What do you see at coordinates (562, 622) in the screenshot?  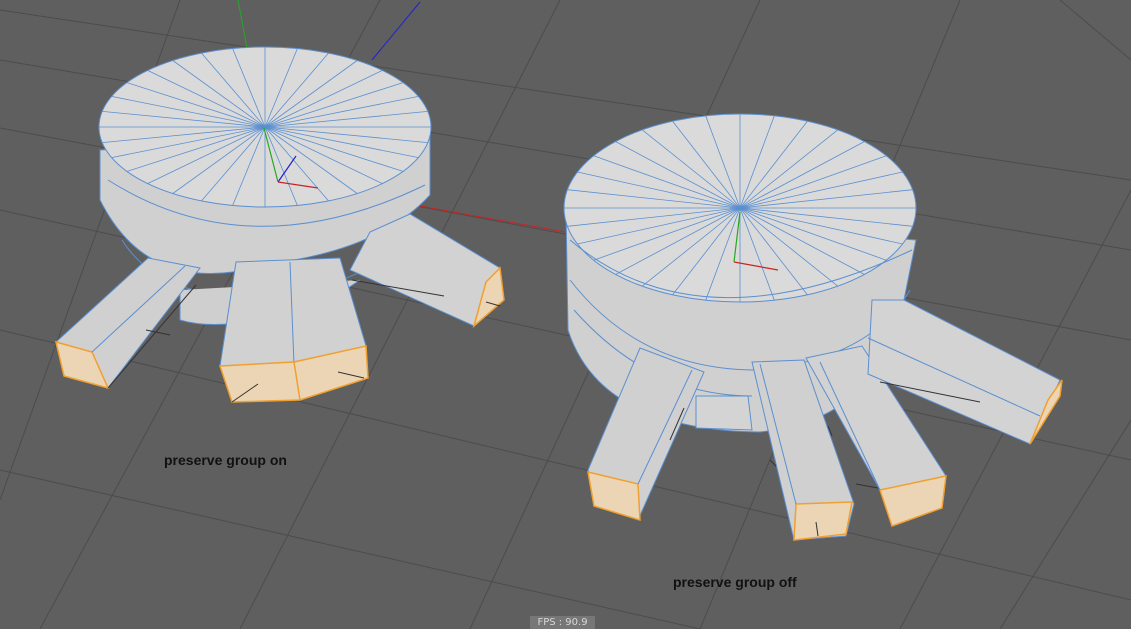 I see `fps-counter: FPS : 90.9` at bounding box center [562, 622].